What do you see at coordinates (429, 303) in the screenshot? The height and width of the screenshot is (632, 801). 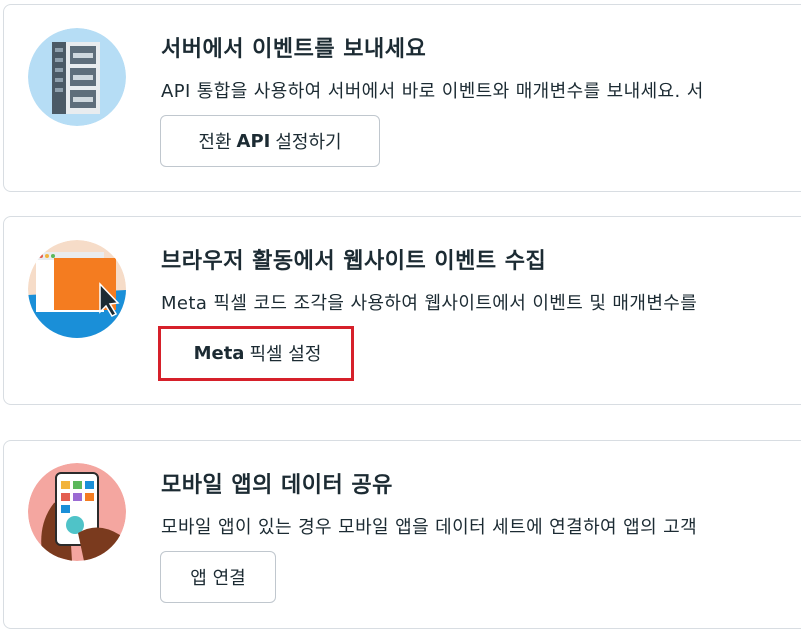 I see `card-description: Meta 픽셀 코드 조각을 사용하여 웹사이트에서 이벤트 및 매개변수를` at bounding box center [429, 303].